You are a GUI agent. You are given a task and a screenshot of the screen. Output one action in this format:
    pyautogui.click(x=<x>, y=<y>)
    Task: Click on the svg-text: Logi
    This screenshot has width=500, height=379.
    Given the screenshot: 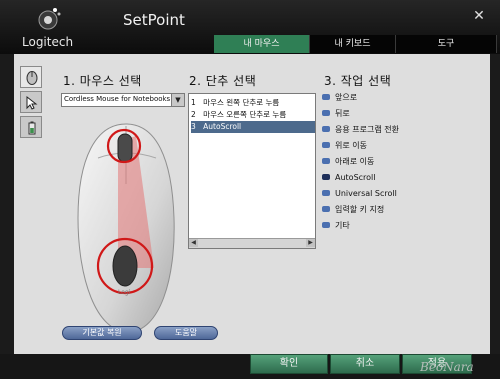 What is the action you would take?
    pyautogui.click(x=124, y=292)
    